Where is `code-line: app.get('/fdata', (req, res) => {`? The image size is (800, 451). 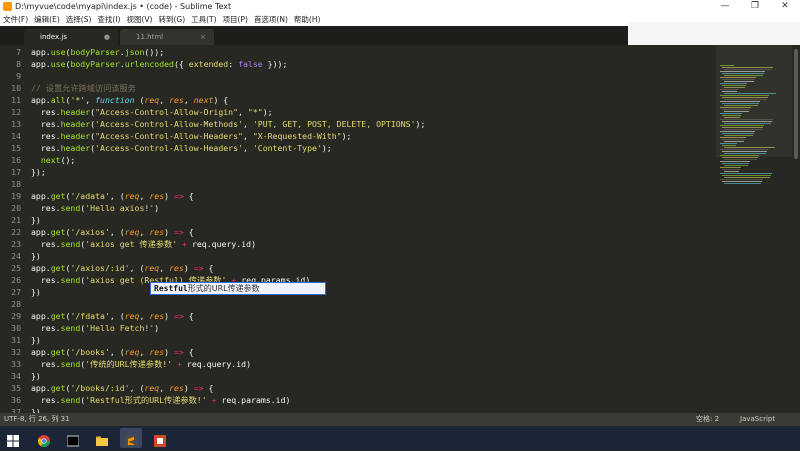
code-line: app.get('/fdata', (req, res) => { is located at coordinates (112, 316).